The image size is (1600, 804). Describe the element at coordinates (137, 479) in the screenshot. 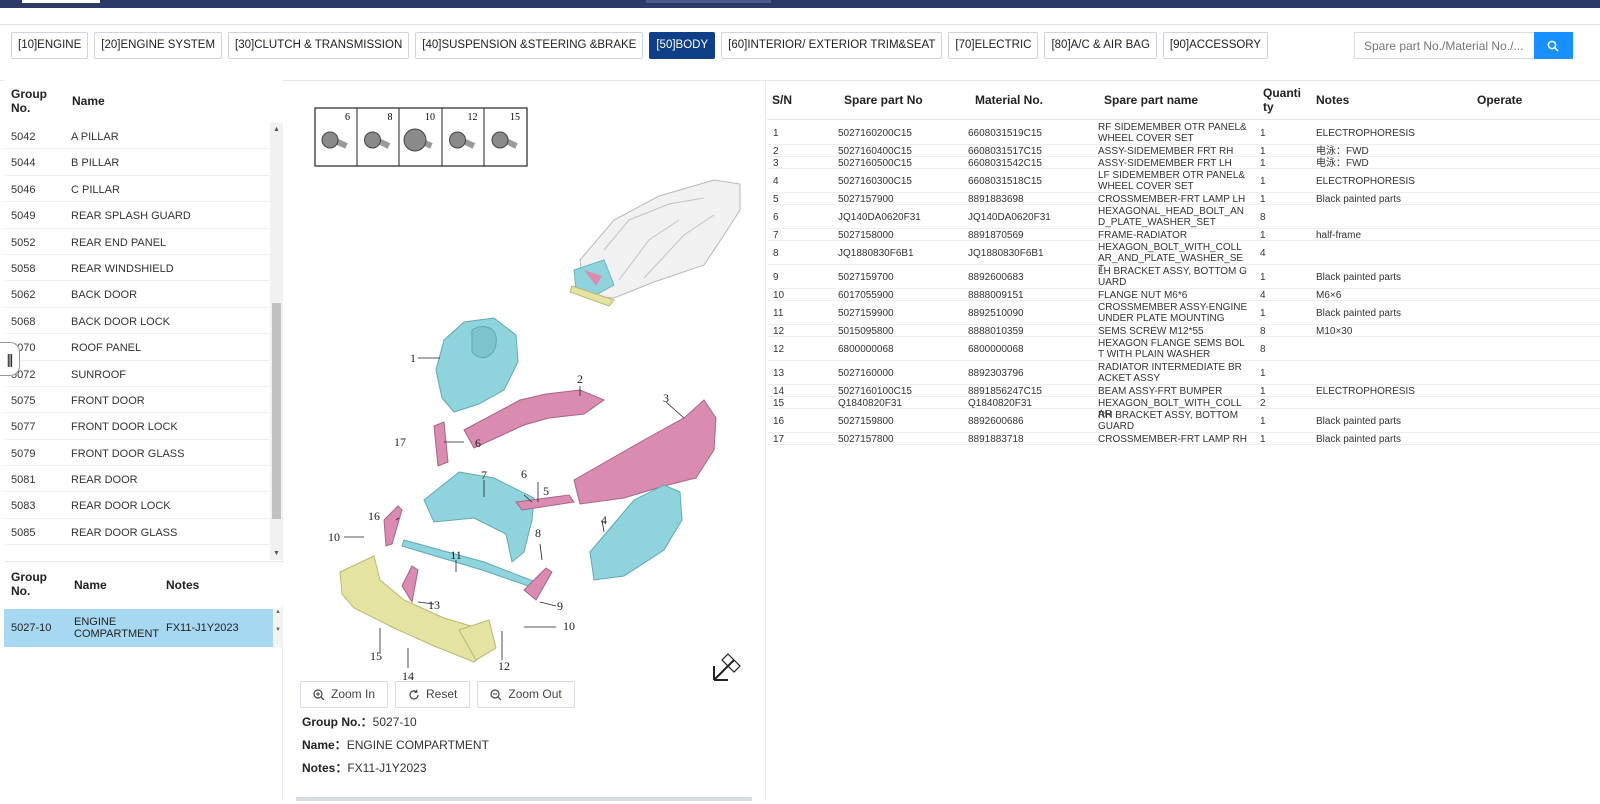

I see `group-row: 5081 REAR DOOR` at that location.